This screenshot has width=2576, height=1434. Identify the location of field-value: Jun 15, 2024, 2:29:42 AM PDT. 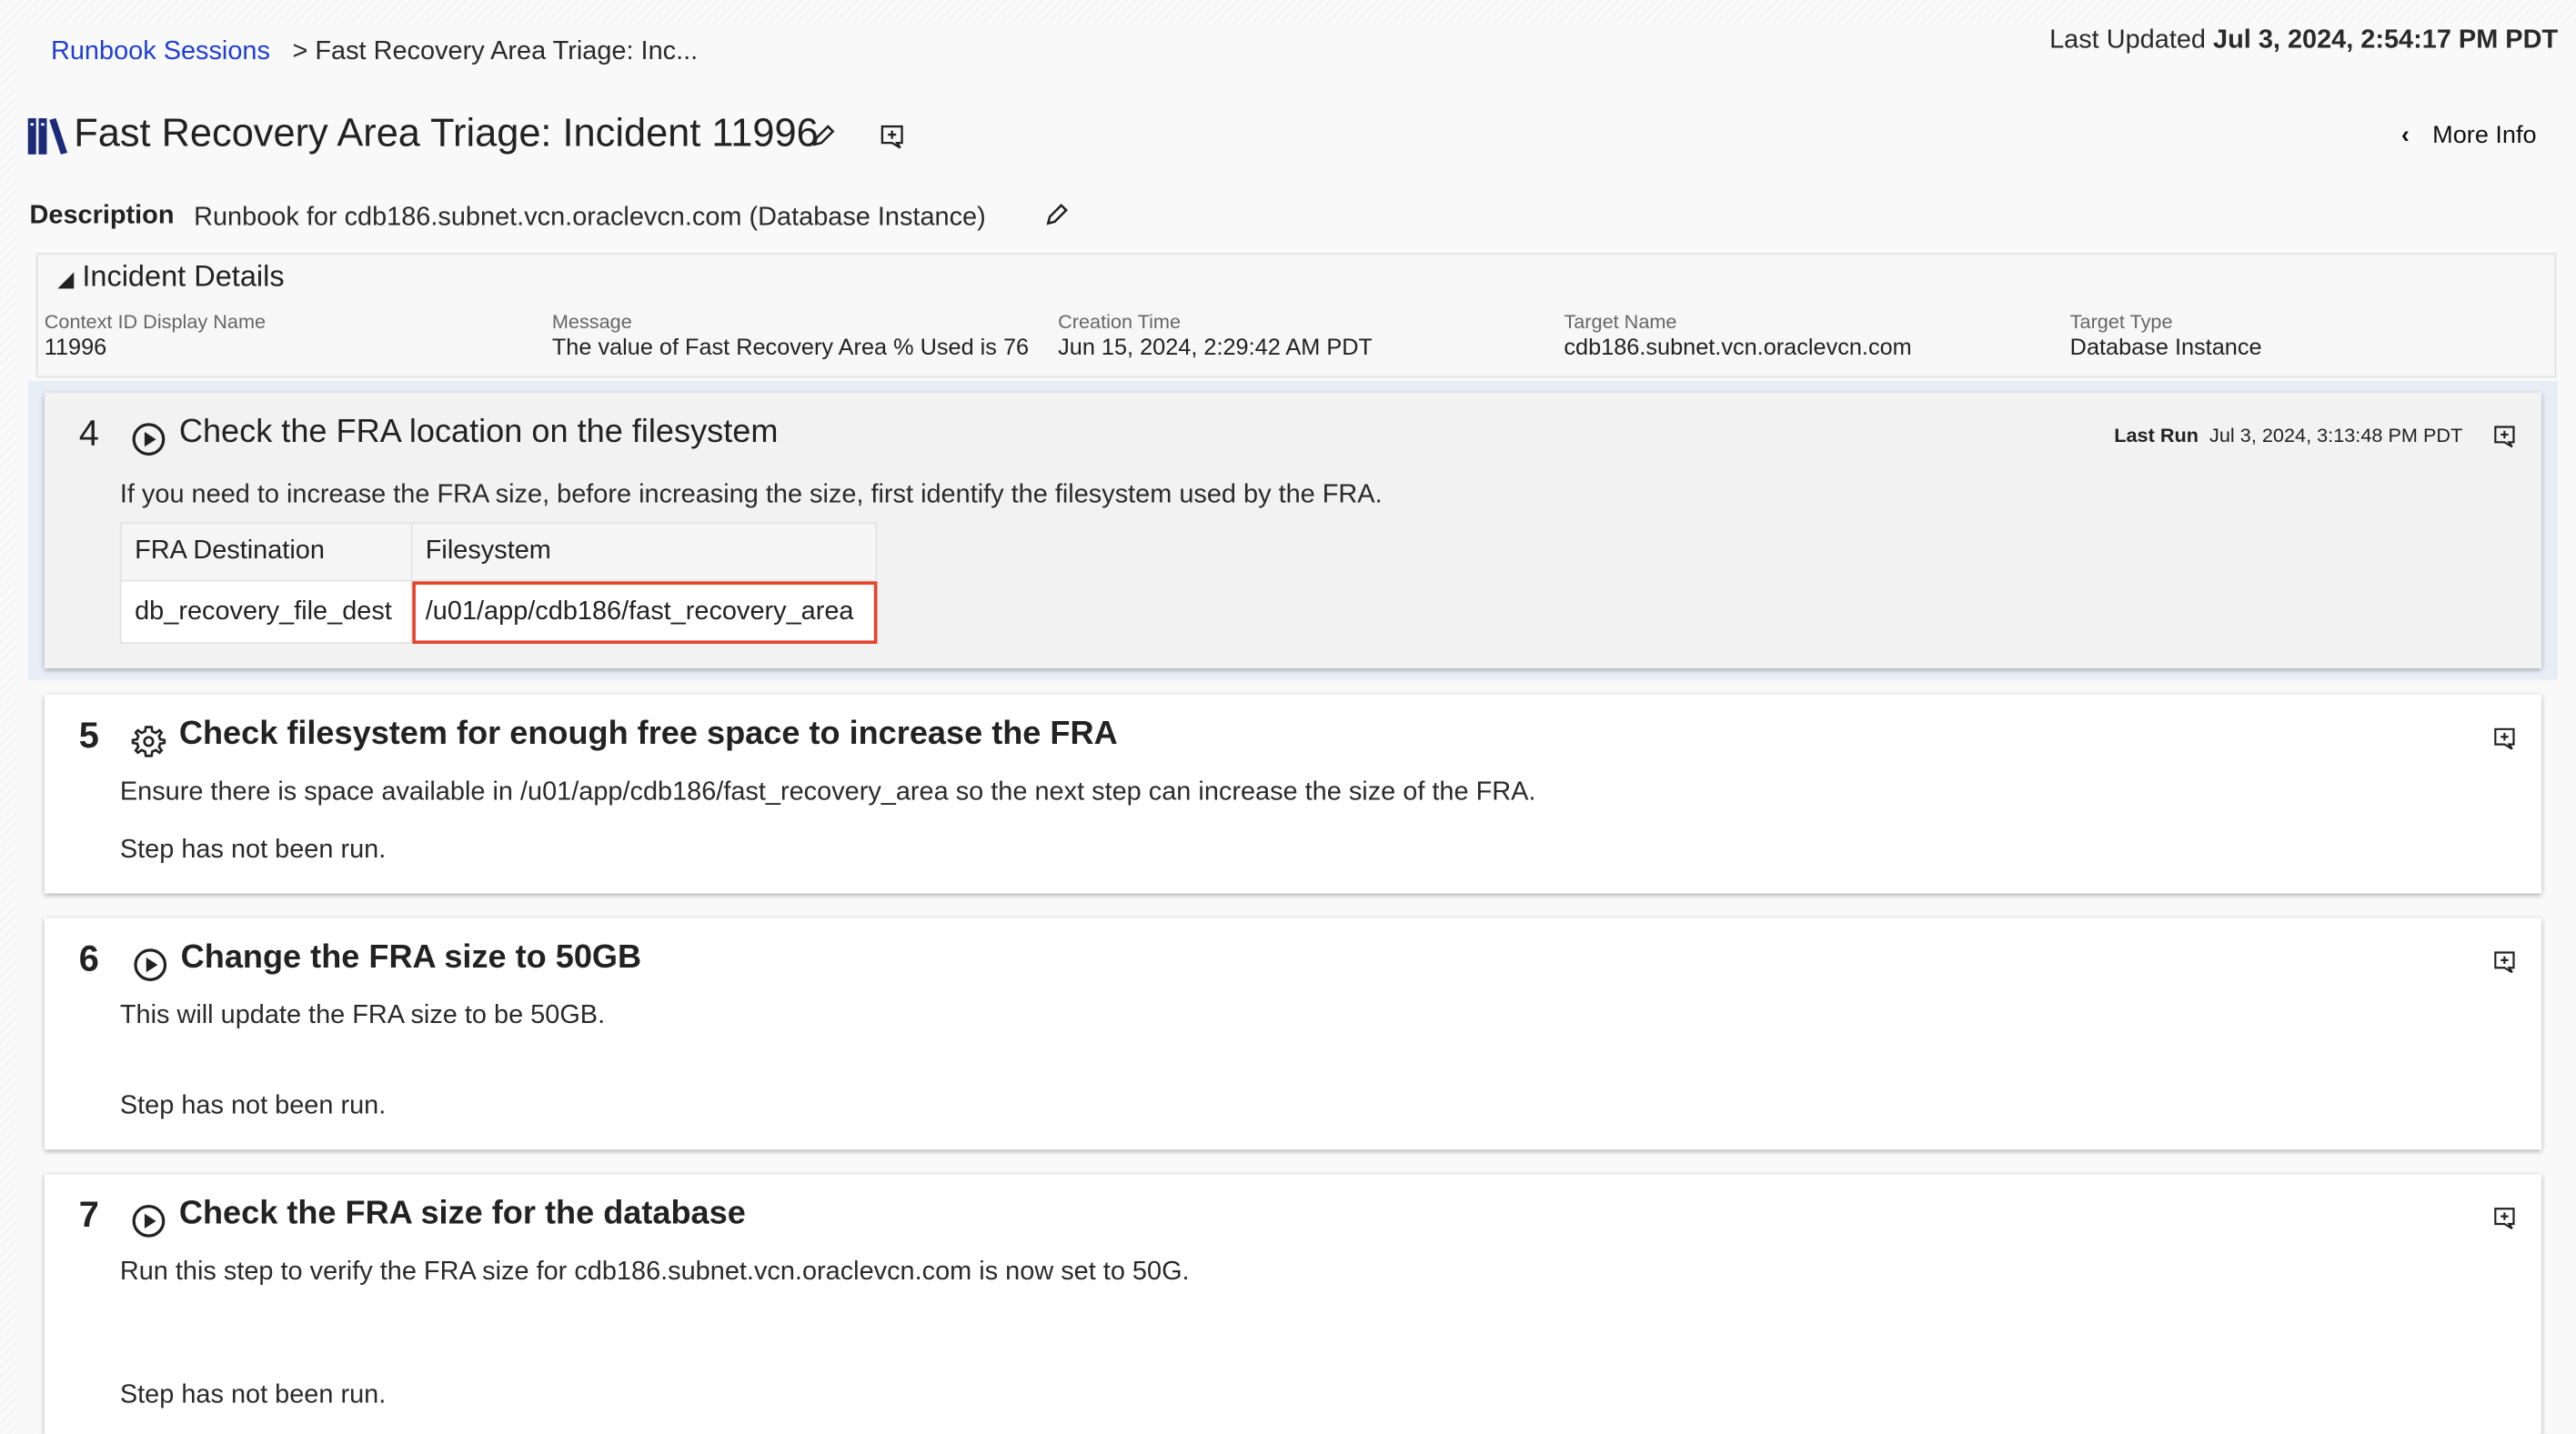
(1215, 346).